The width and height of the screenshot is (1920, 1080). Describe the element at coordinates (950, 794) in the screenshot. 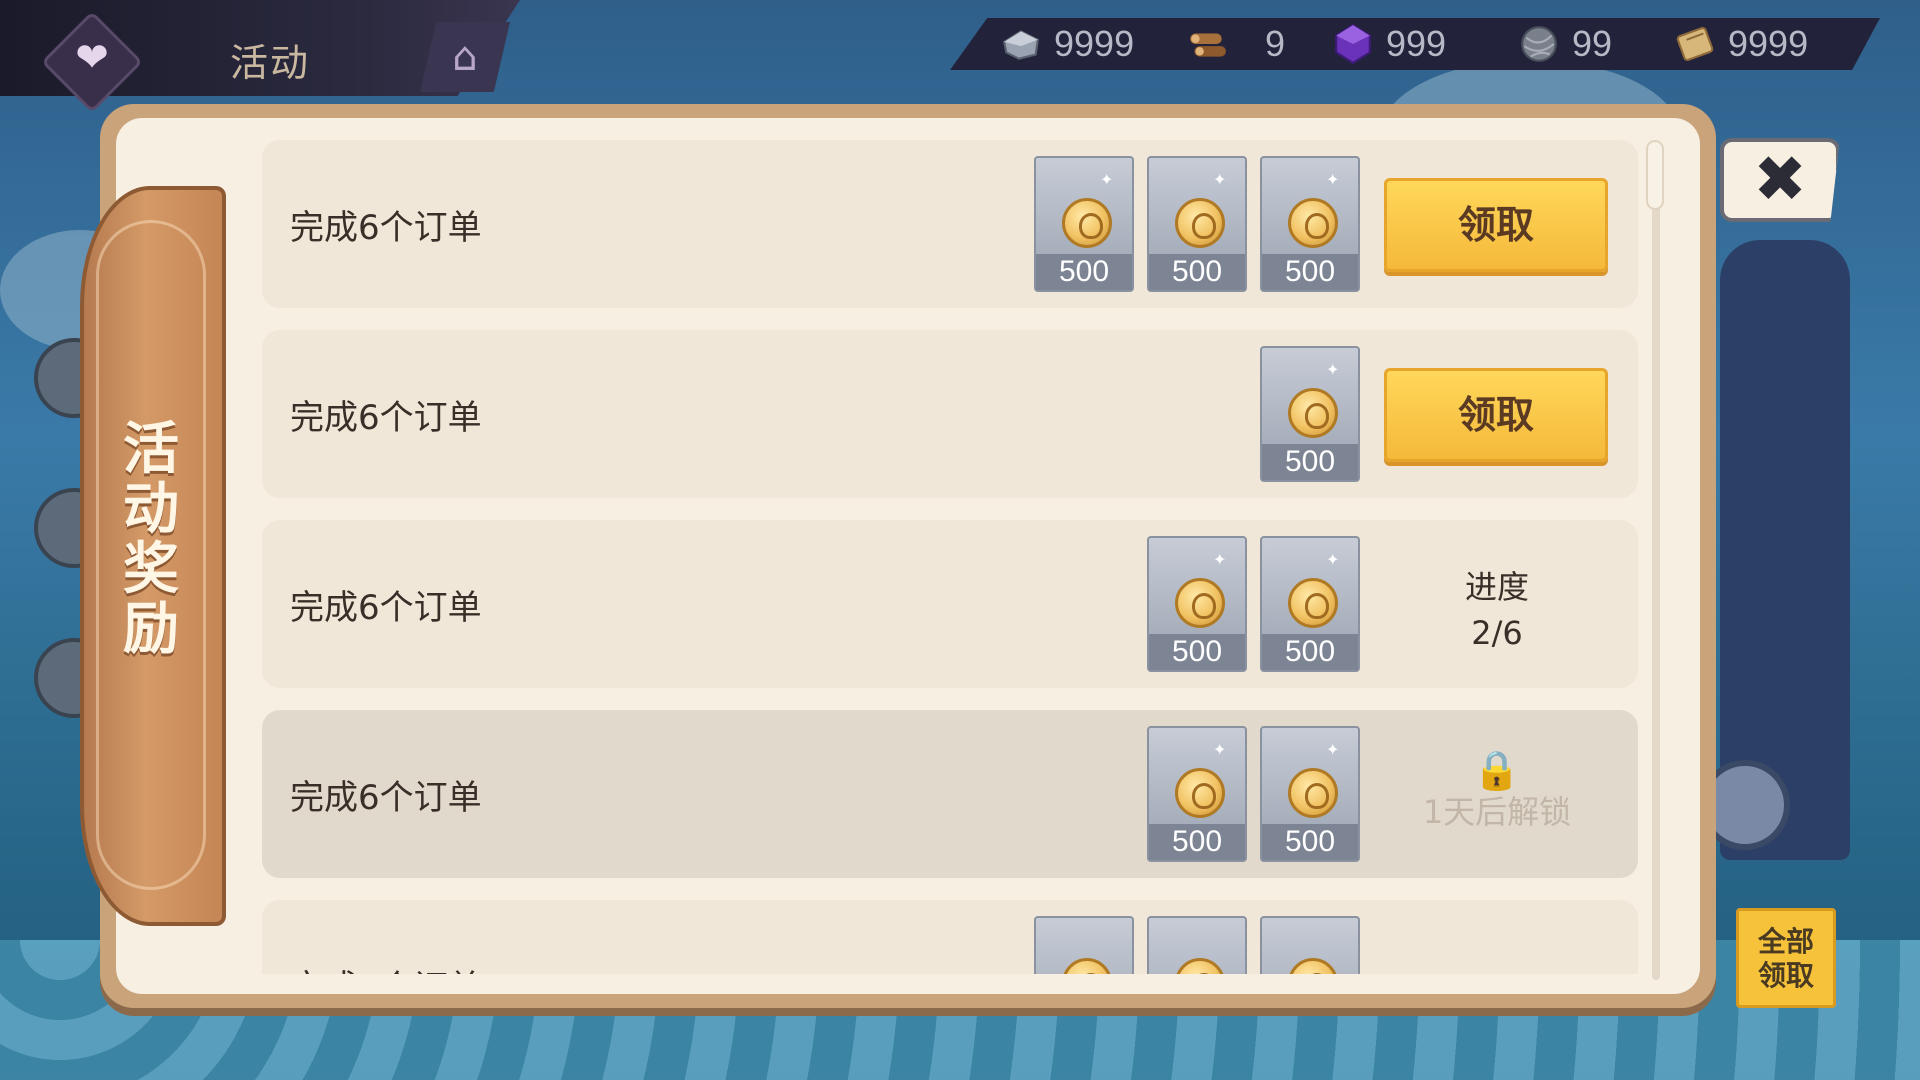

I see `task-row-locked: 完成6个订单 ✦ 500 ✦ 500 🔒 1天后解锁` at that location.